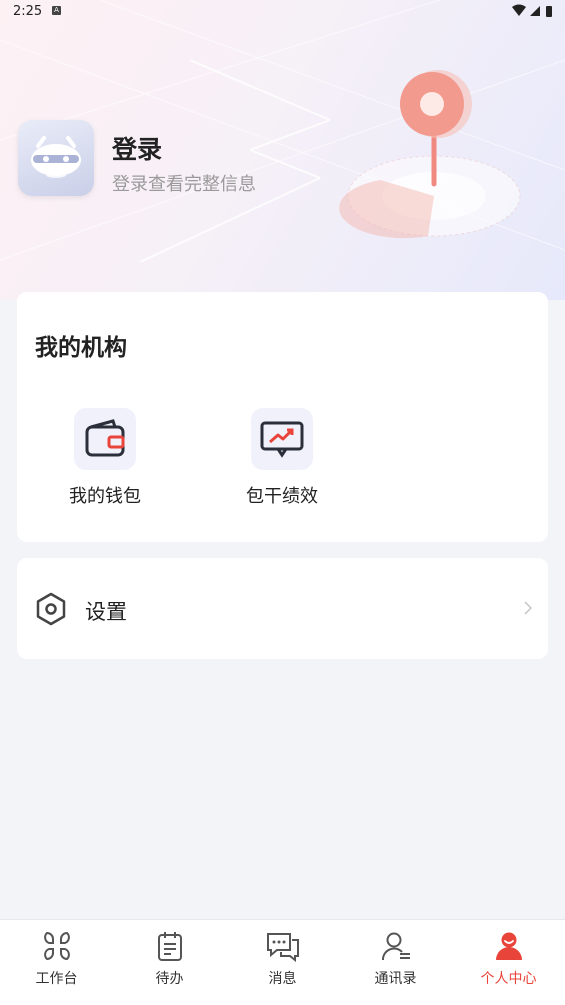 The image size is (565, 1005). What do you see at coordinates (56, 10) in the screenshot?
I see `notification-icon: A` at bounding box center [56, 10].